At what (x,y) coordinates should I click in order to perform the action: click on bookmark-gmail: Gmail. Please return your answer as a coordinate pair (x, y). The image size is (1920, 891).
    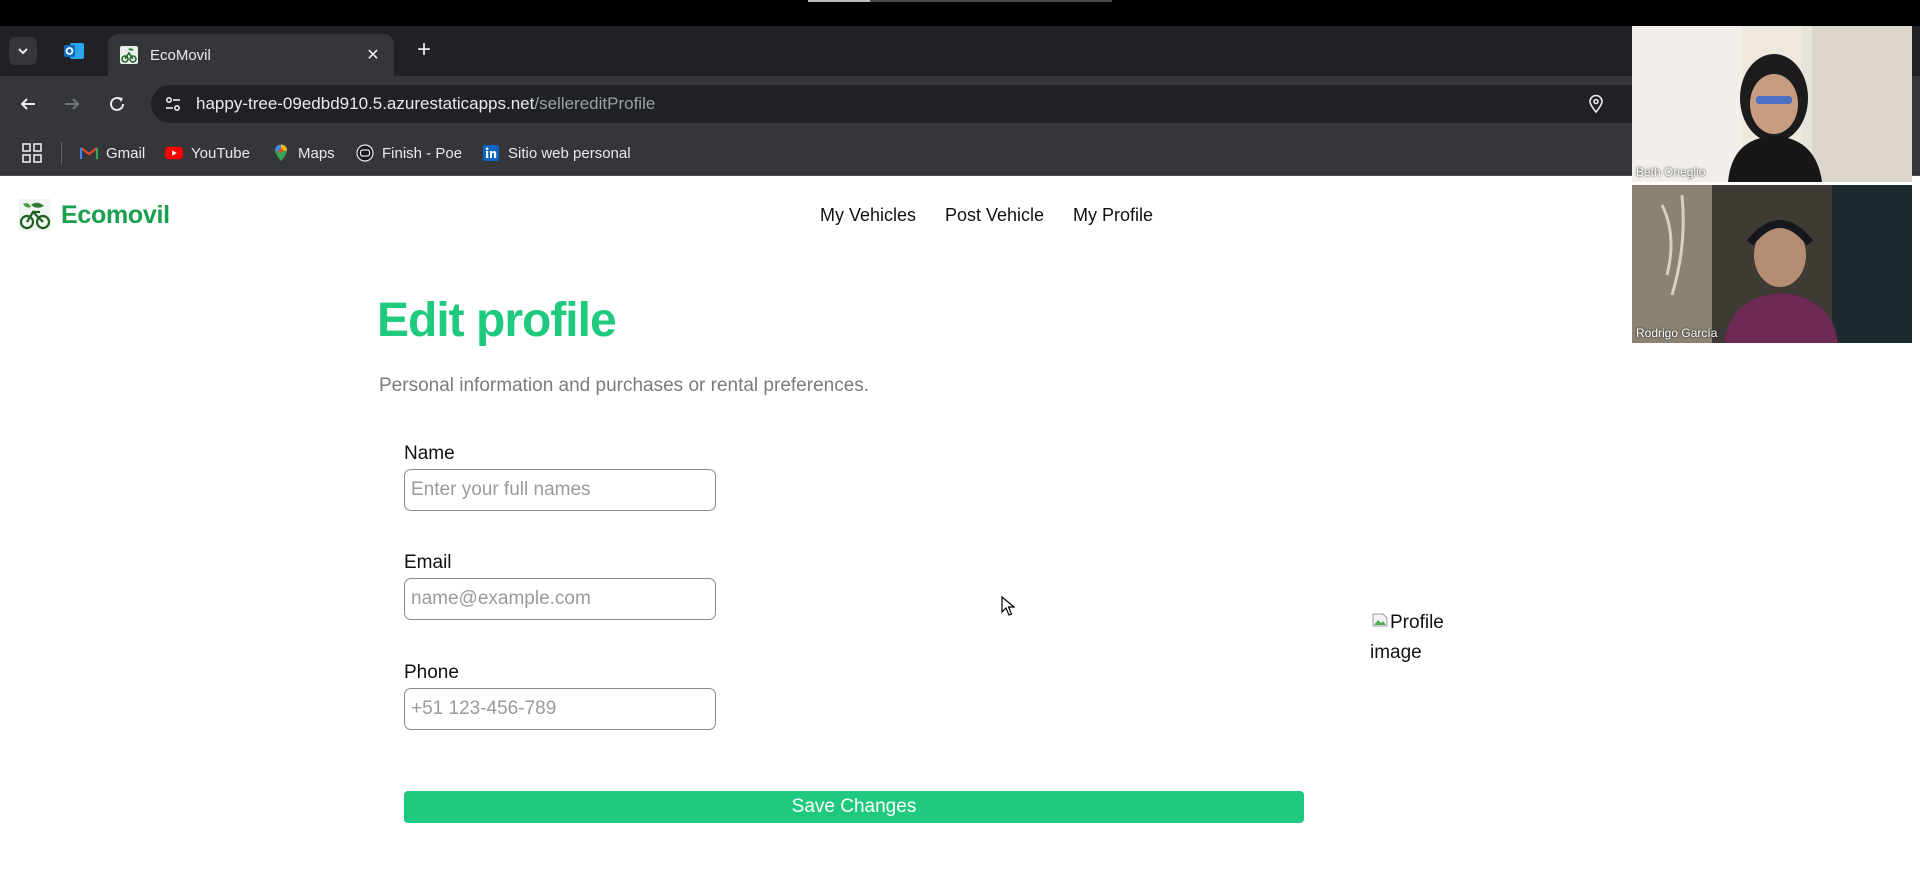
    Looking at the image, I should click on (112, 153).